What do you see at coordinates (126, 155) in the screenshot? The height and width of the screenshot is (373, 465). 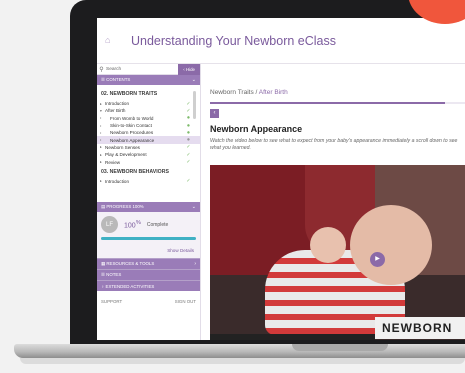 I see `toc-item-label: Play & Development` at bounding box center [126, 155].